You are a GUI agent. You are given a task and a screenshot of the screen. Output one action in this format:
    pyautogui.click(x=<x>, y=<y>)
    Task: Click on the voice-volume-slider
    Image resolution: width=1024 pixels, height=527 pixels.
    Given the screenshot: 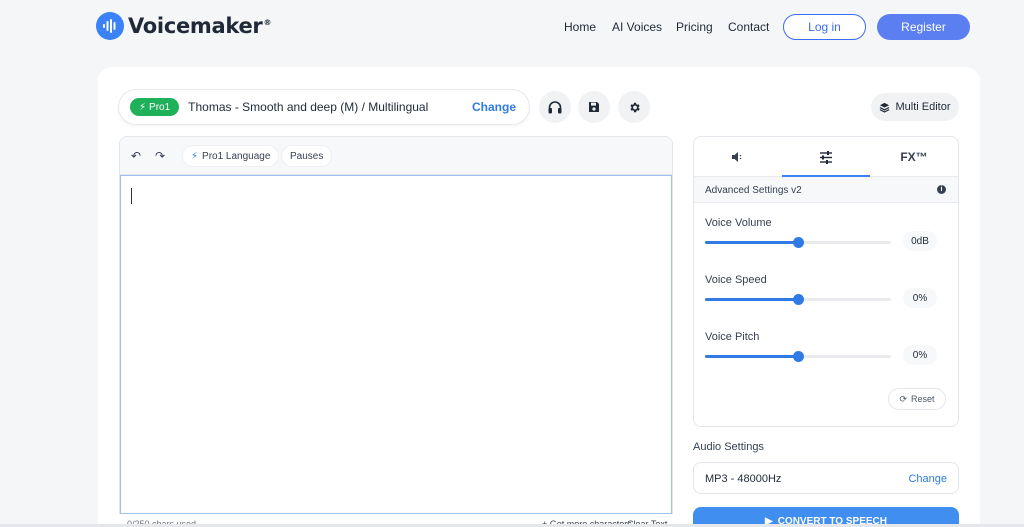 What is the action you would take?
    pyautogui.click(x=798, y=242)
    